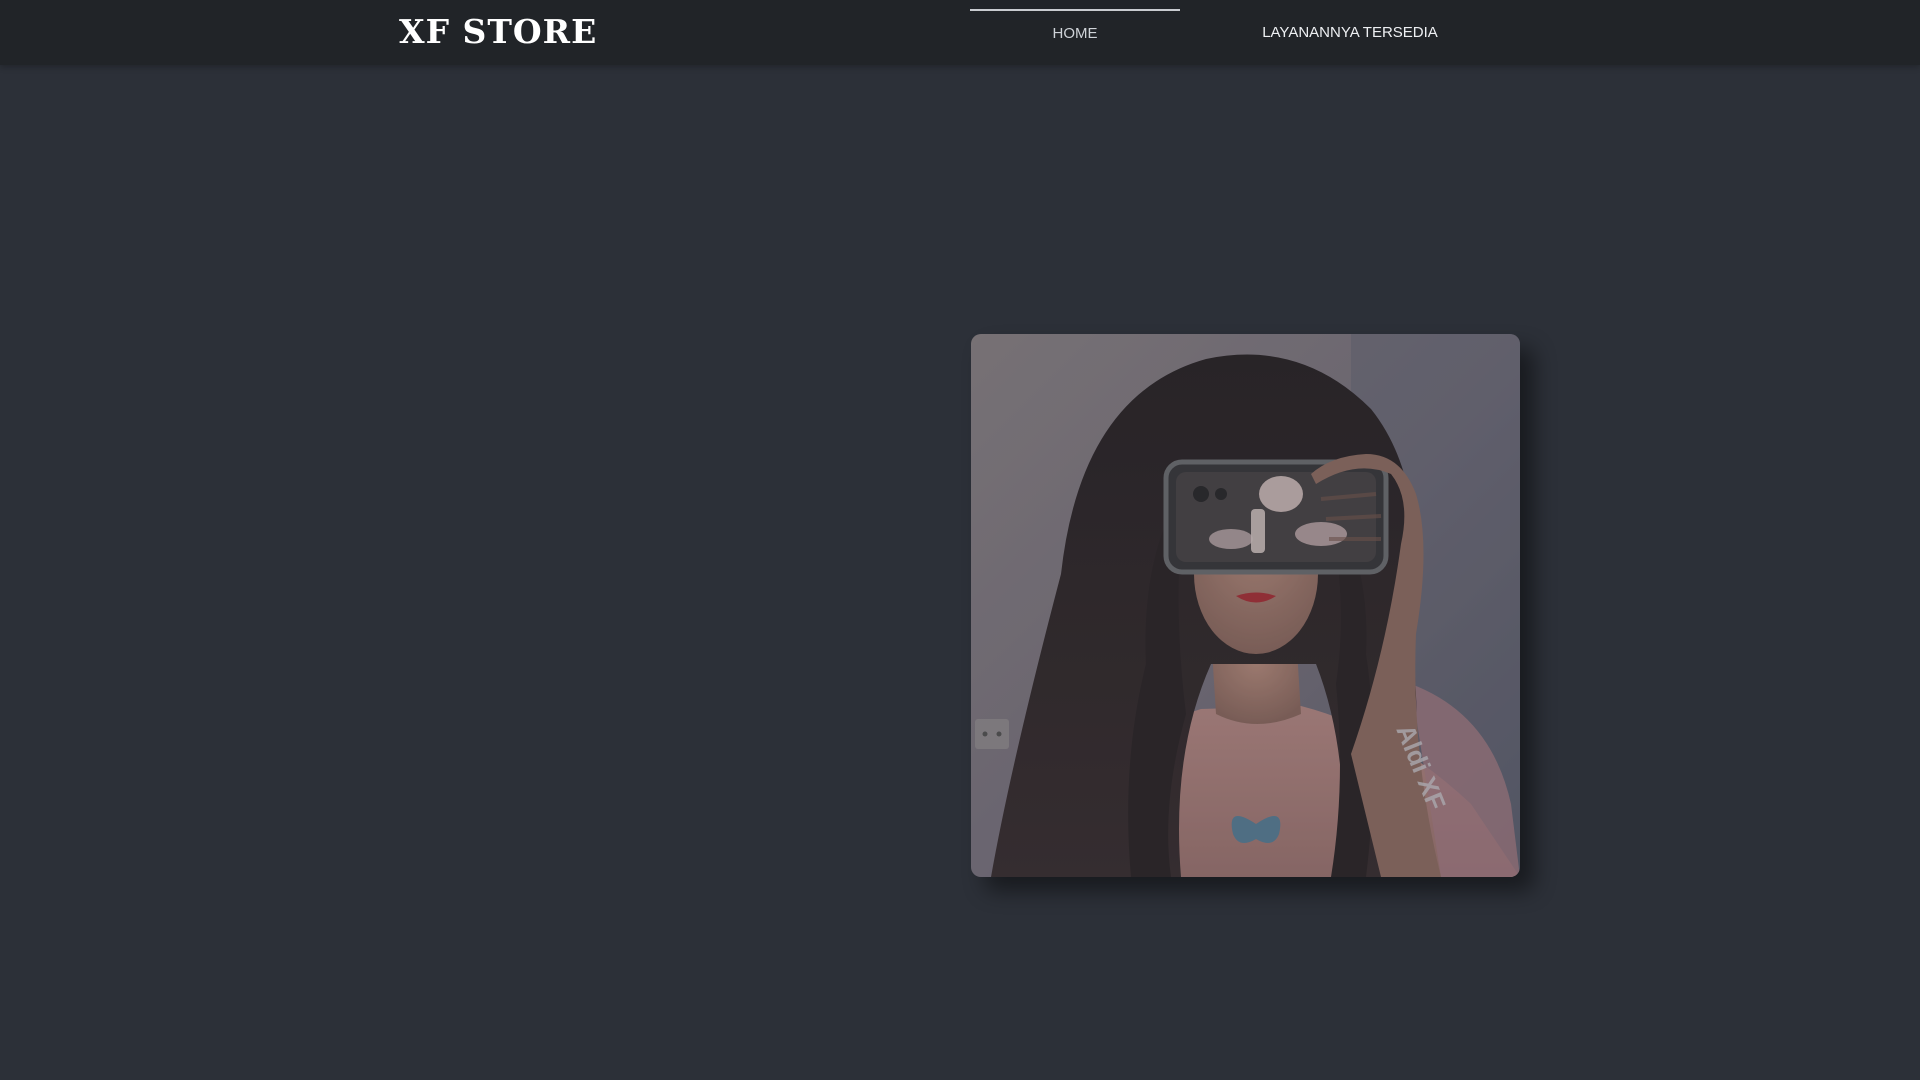 This screenshot has width=1920, height=1080. I want to click on selfie-photo-illustration: Aldi XF, so click(1245, 605).